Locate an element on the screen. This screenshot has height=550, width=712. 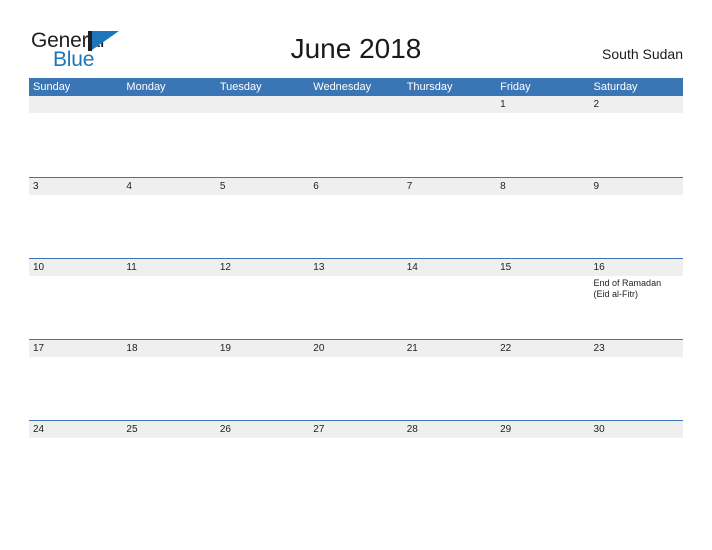
calendar-week-row: 24 25 26 27 28 29 30 is located at coordinates (356, 461).